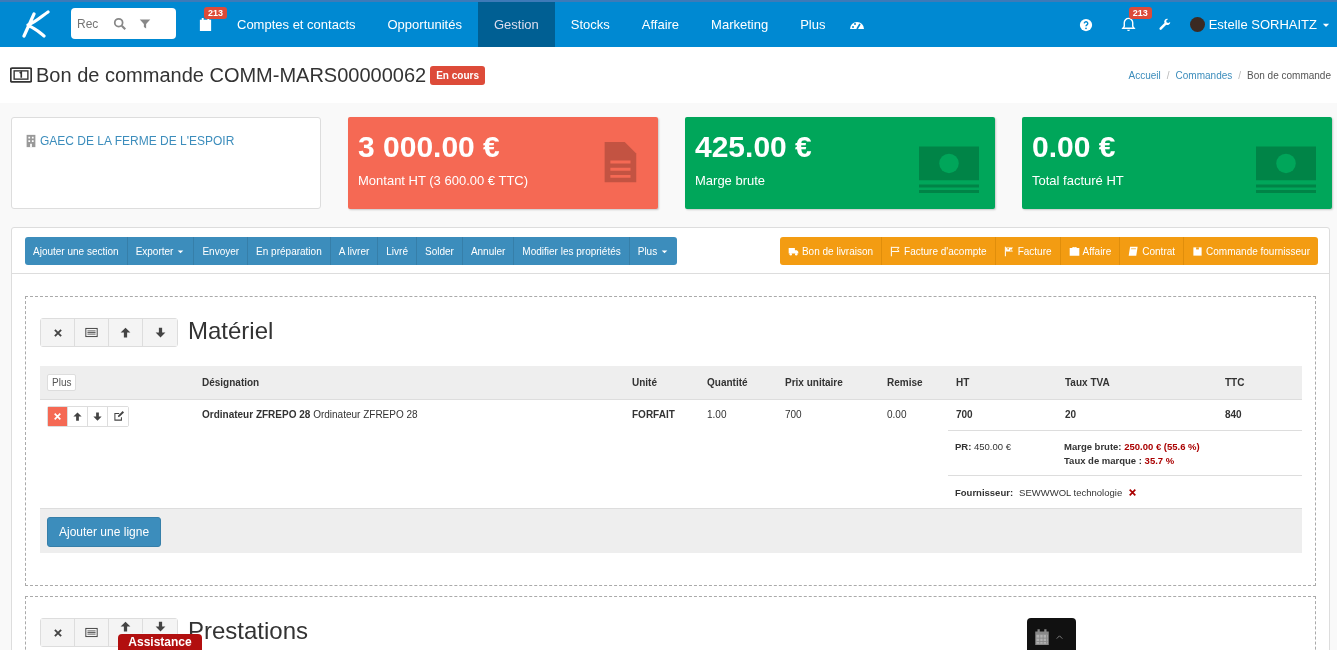  Describe the element at coordinates (1028, 251) in the screenshot. I see `create-button: Facture` at that location.